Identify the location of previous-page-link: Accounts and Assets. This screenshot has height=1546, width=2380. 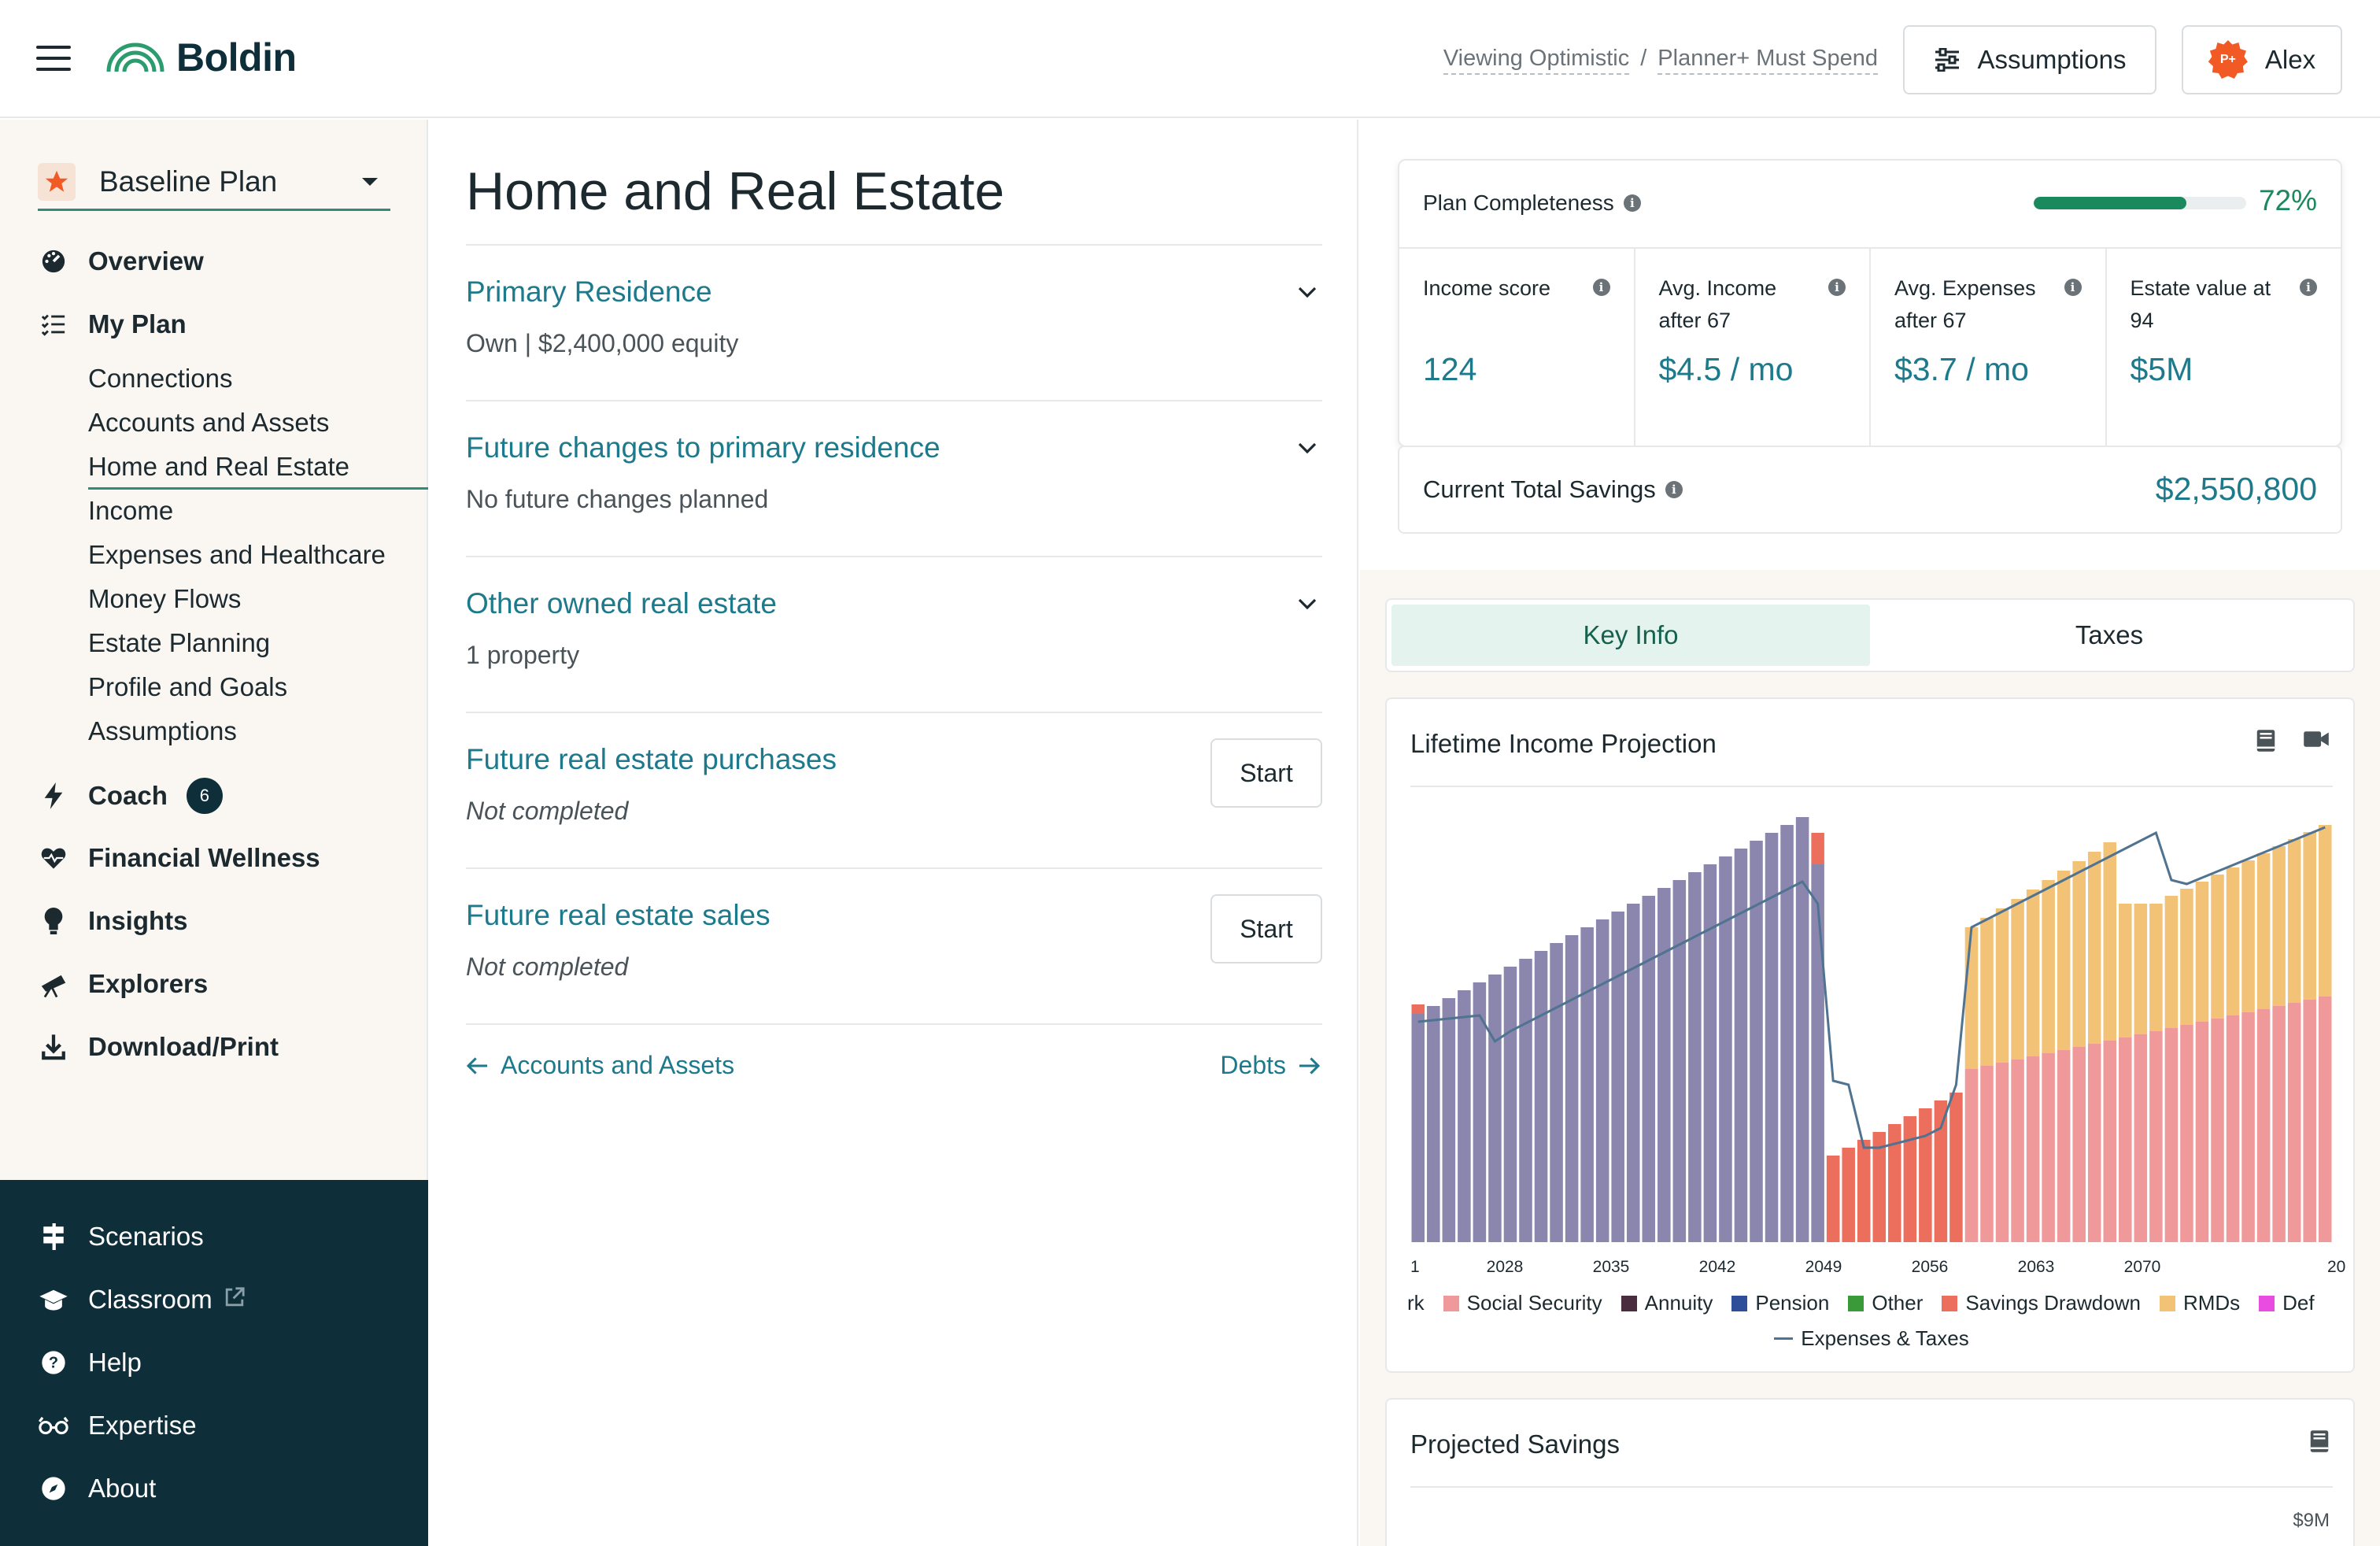
(600, 1065).